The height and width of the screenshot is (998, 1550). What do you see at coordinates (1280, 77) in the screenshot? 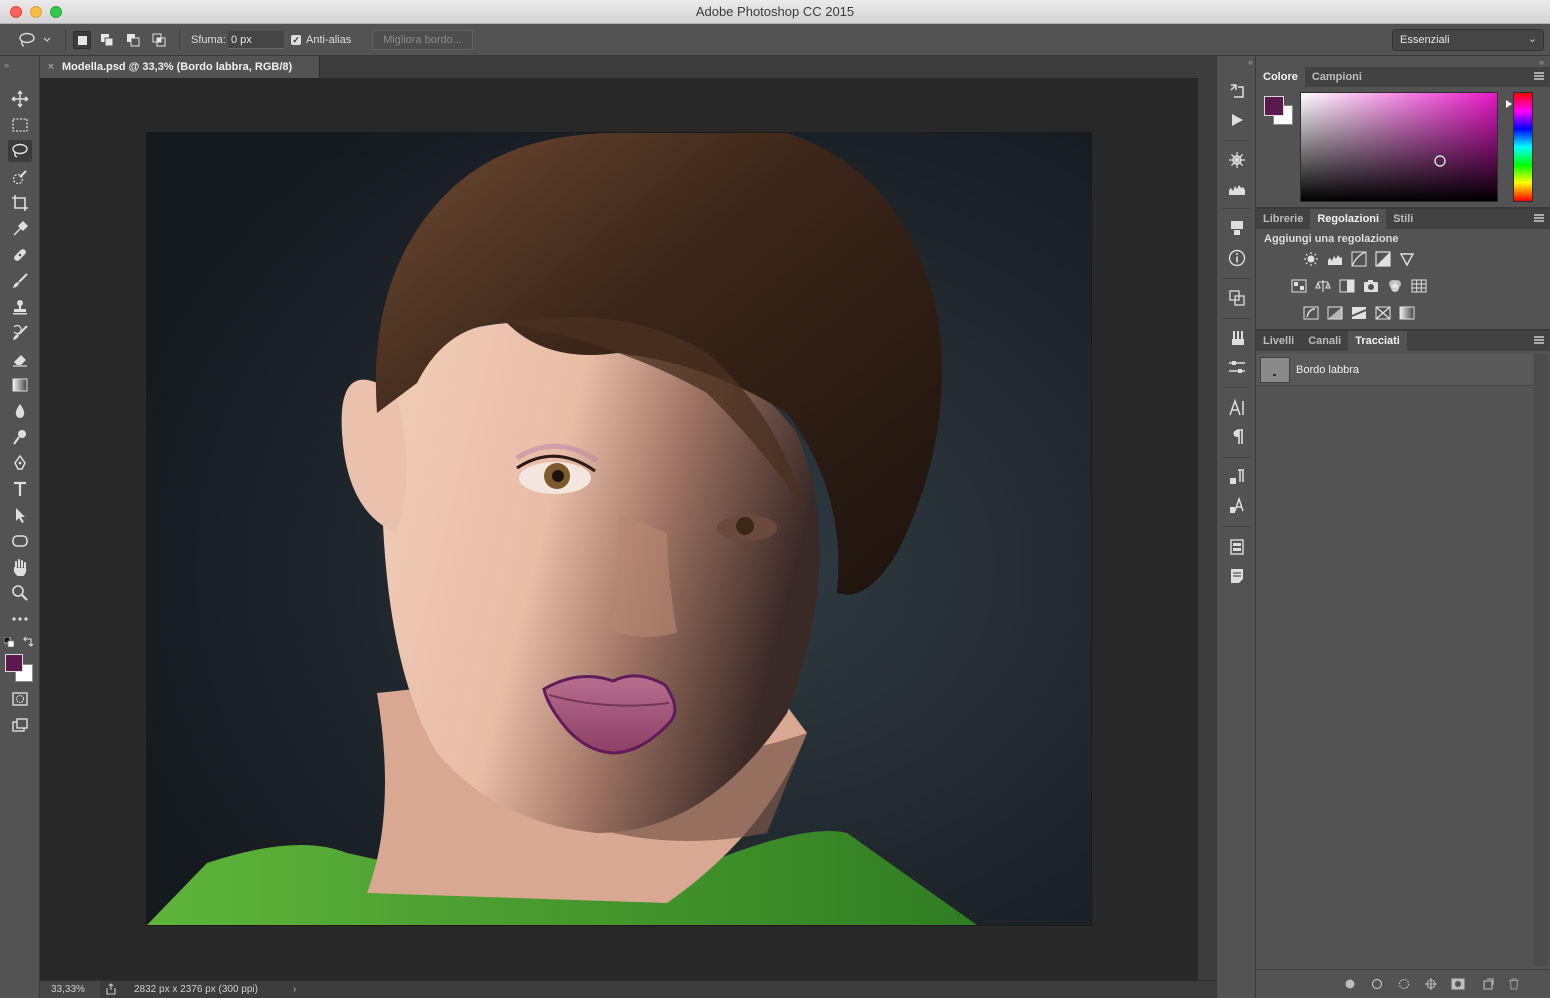
I see `tab-colore: Colore` at bounding box center [1280, 77].